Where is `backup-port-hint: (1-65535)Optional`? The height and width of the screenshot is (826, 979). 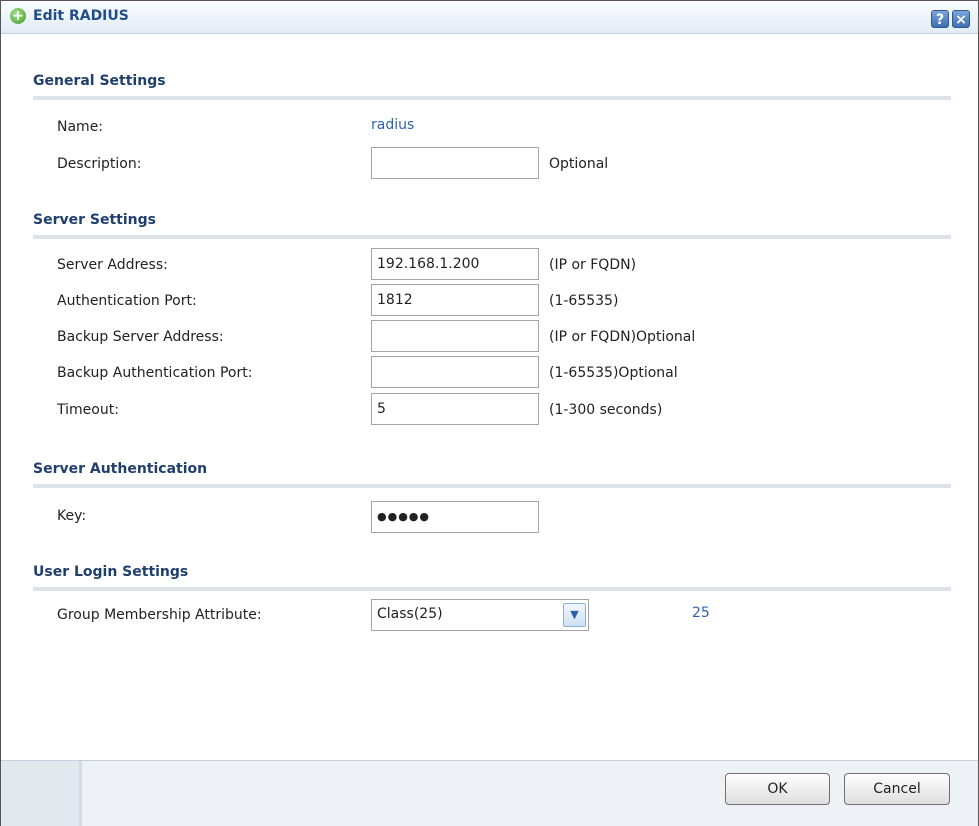
backup-port-hint: (1-65535)Optional is located at coordinates (613, 373).